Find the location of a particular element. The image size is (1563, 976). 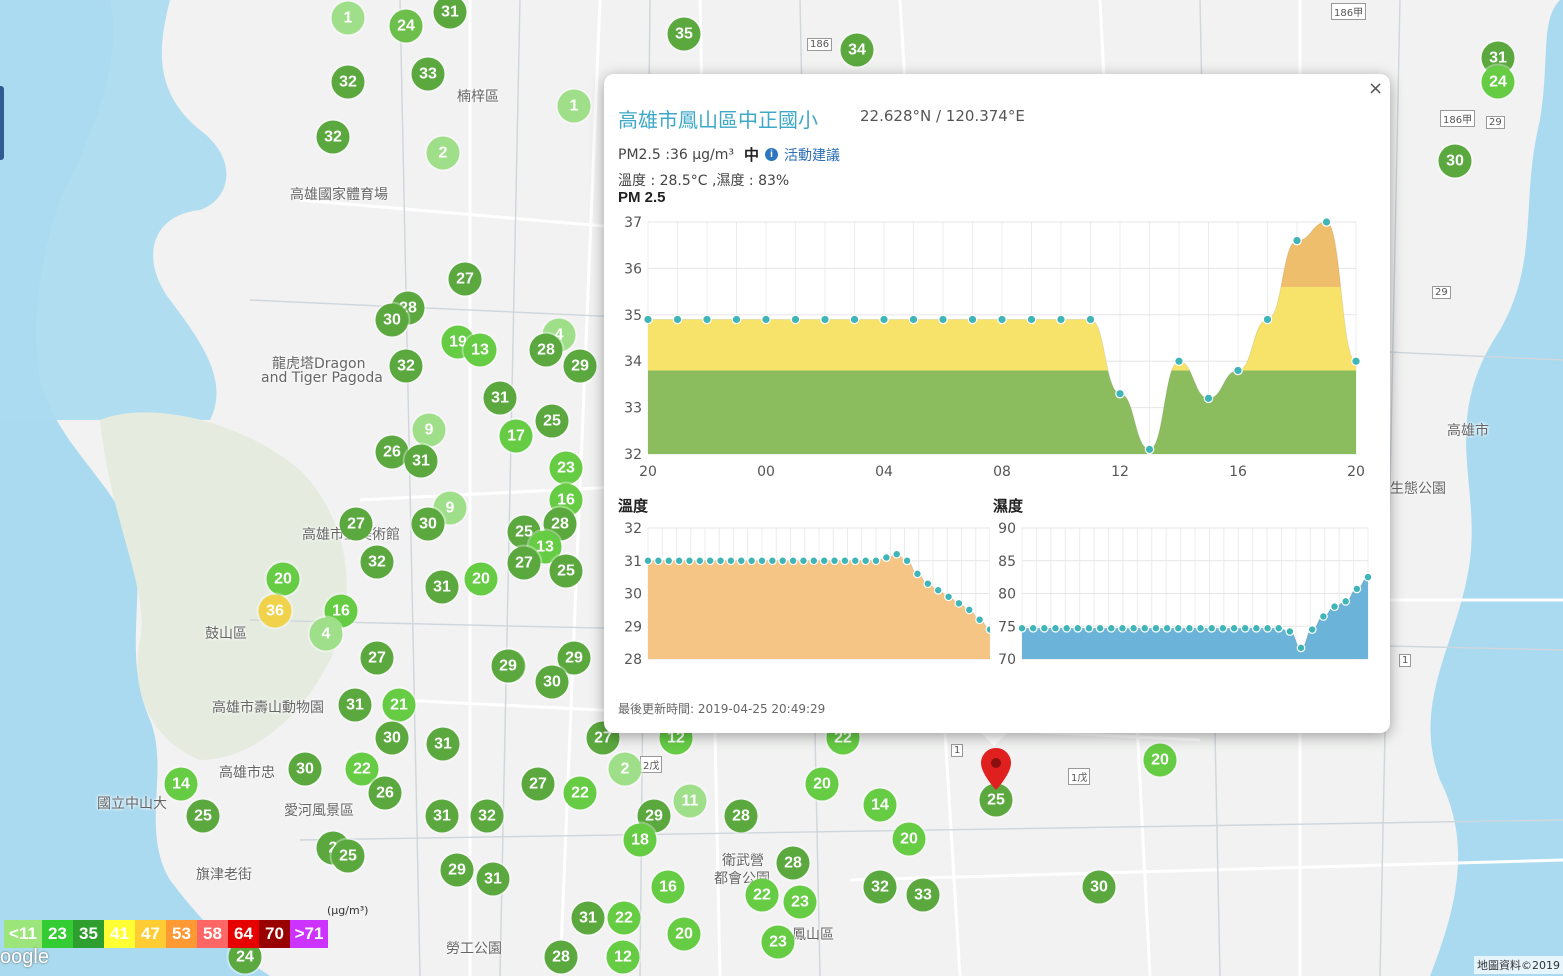

station-marker: 21 is located at coordinates (399, 705).